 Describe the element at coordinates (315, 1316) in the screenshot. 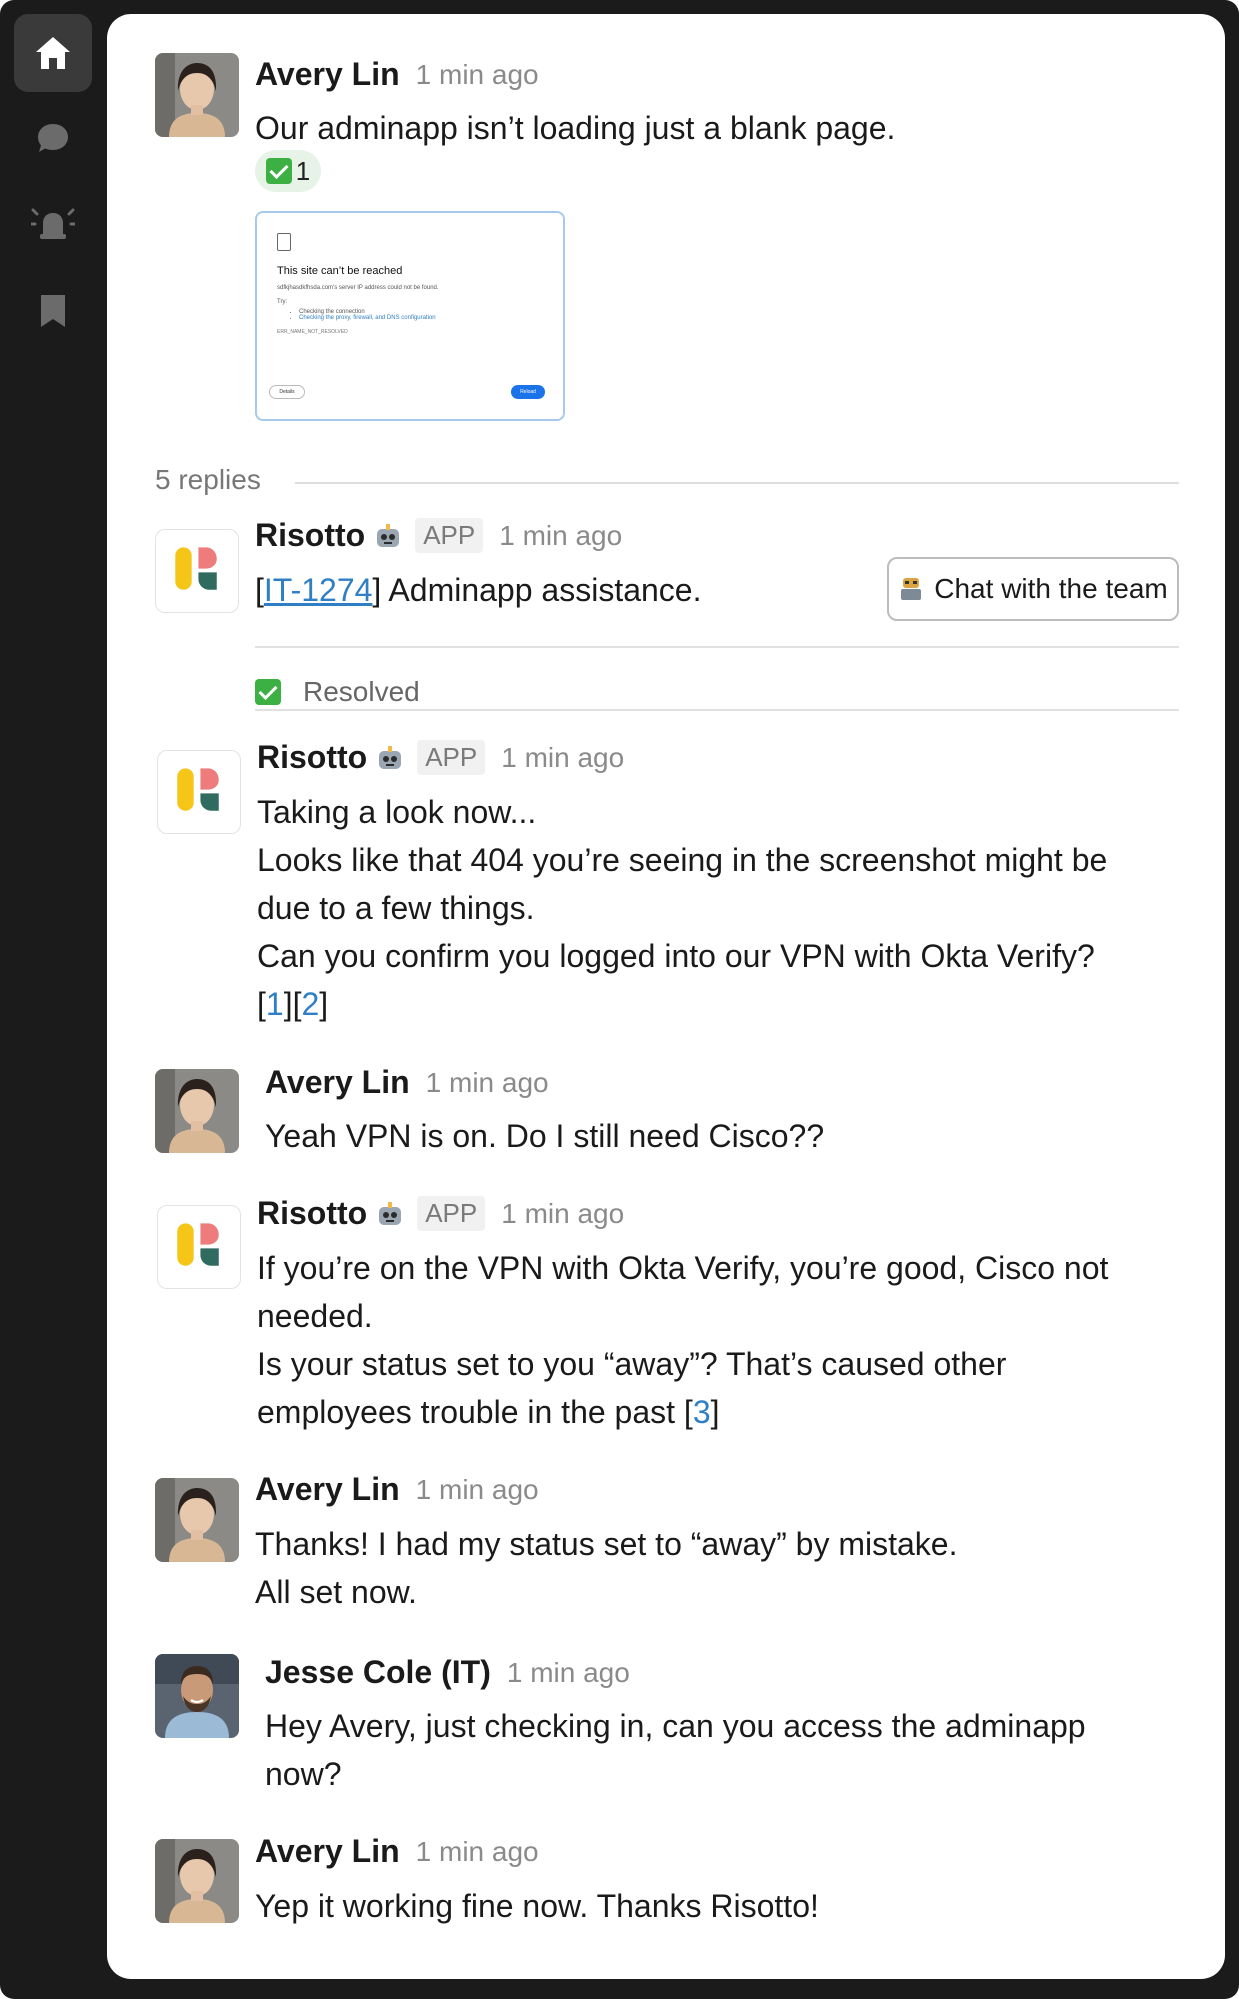

I see `message-line: needed.` at that location.